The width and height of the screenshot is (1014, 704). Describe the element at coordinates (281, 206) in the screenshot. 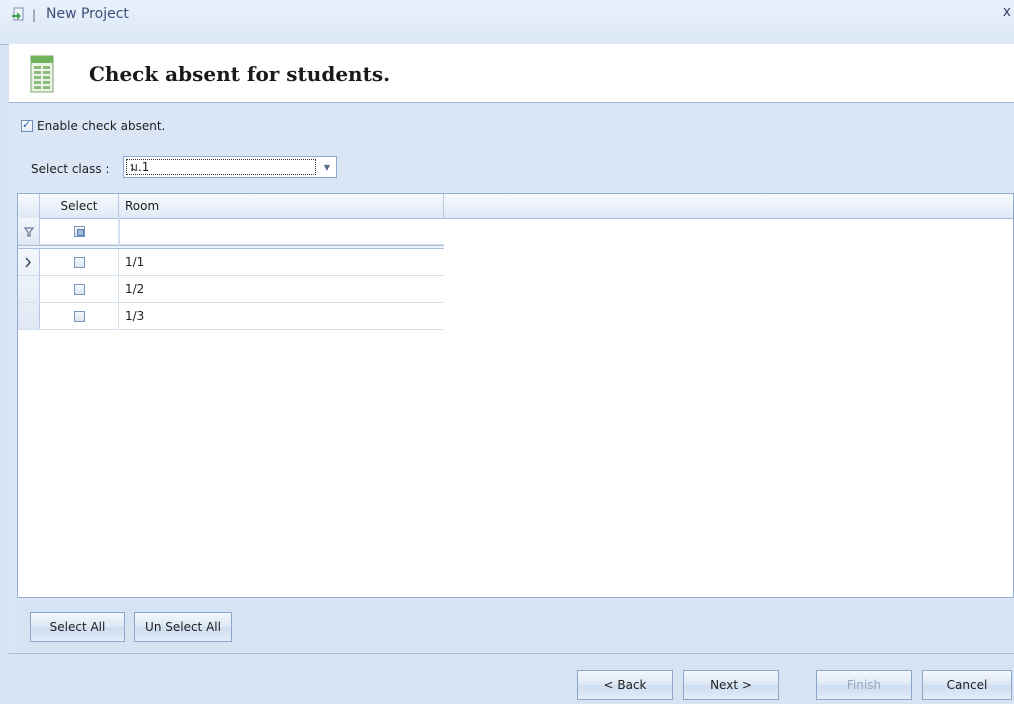

I see `column-header-room: Room` at that location.